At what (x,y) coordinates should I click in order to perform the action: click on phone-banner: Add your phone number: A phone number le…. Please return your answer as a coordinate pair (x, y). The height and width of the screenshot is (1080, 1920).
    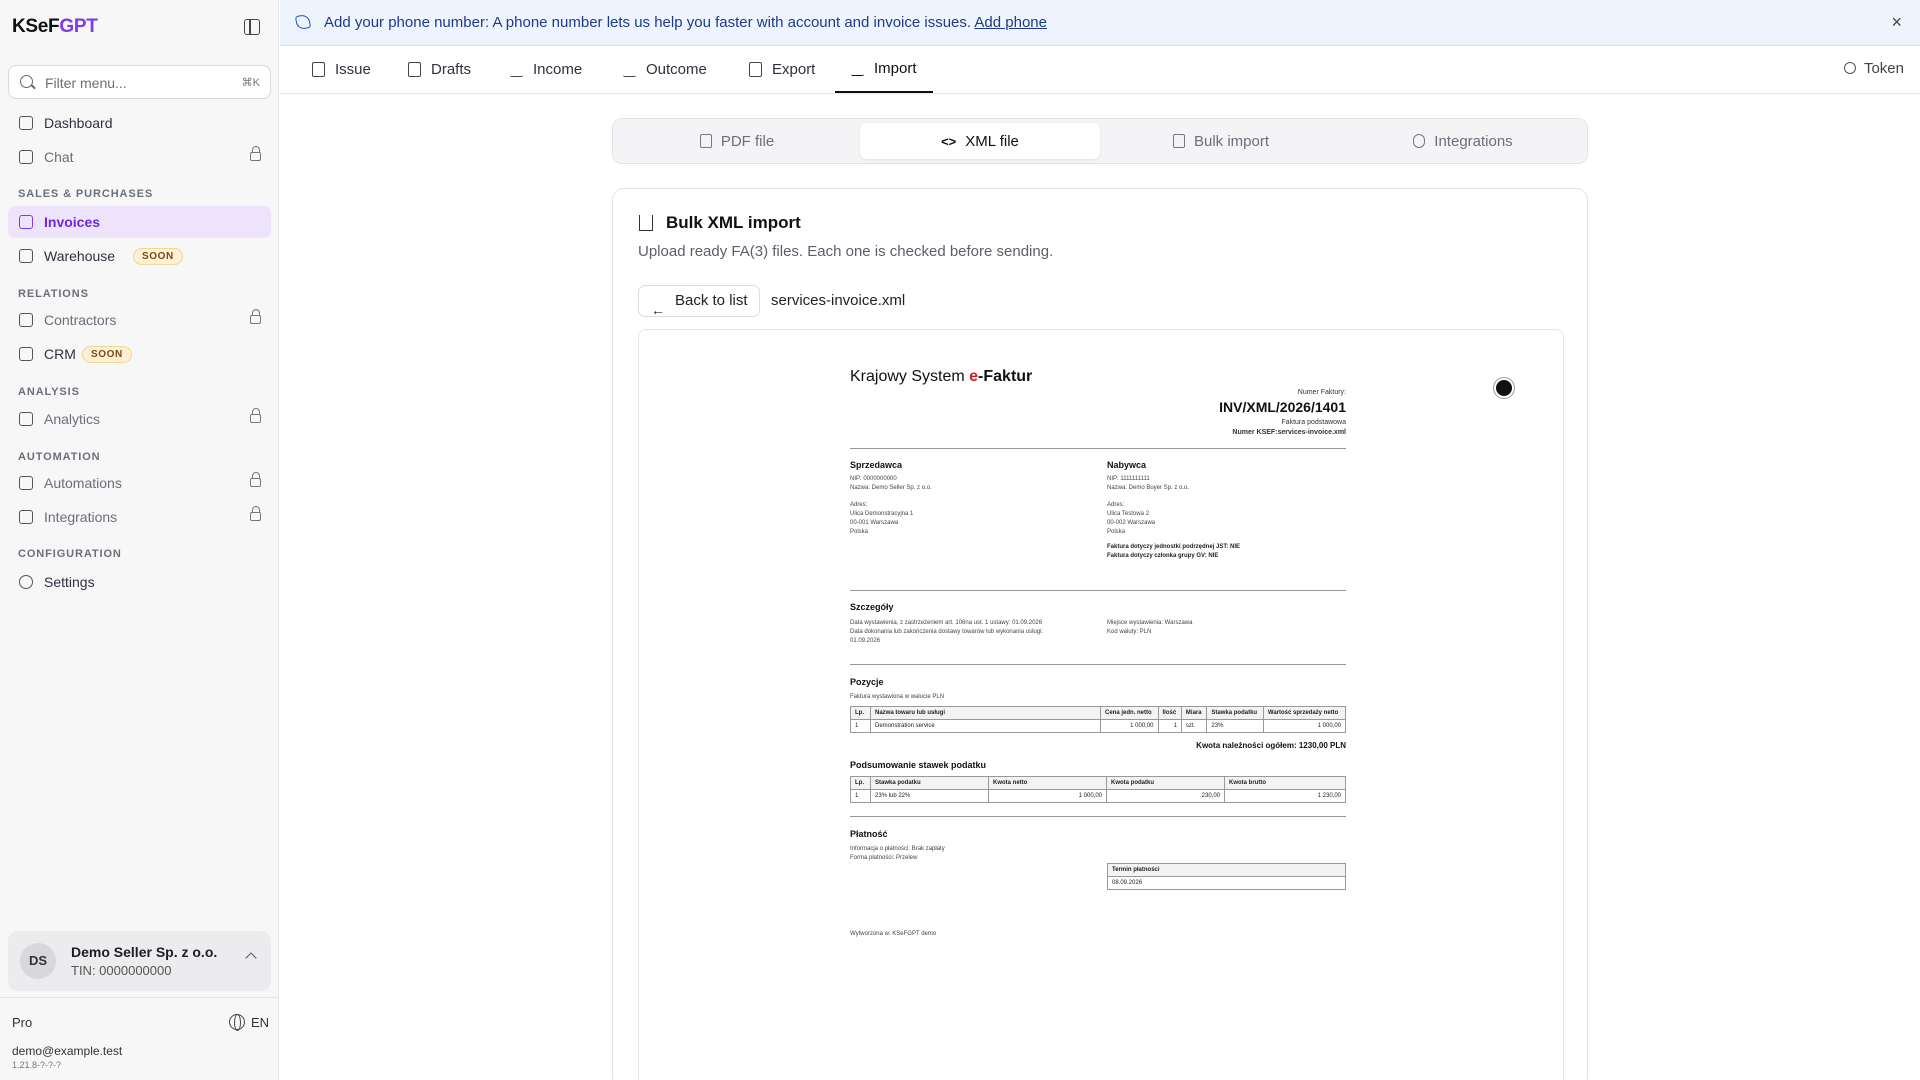
    Looking at the image, I should click on (1100, 23).